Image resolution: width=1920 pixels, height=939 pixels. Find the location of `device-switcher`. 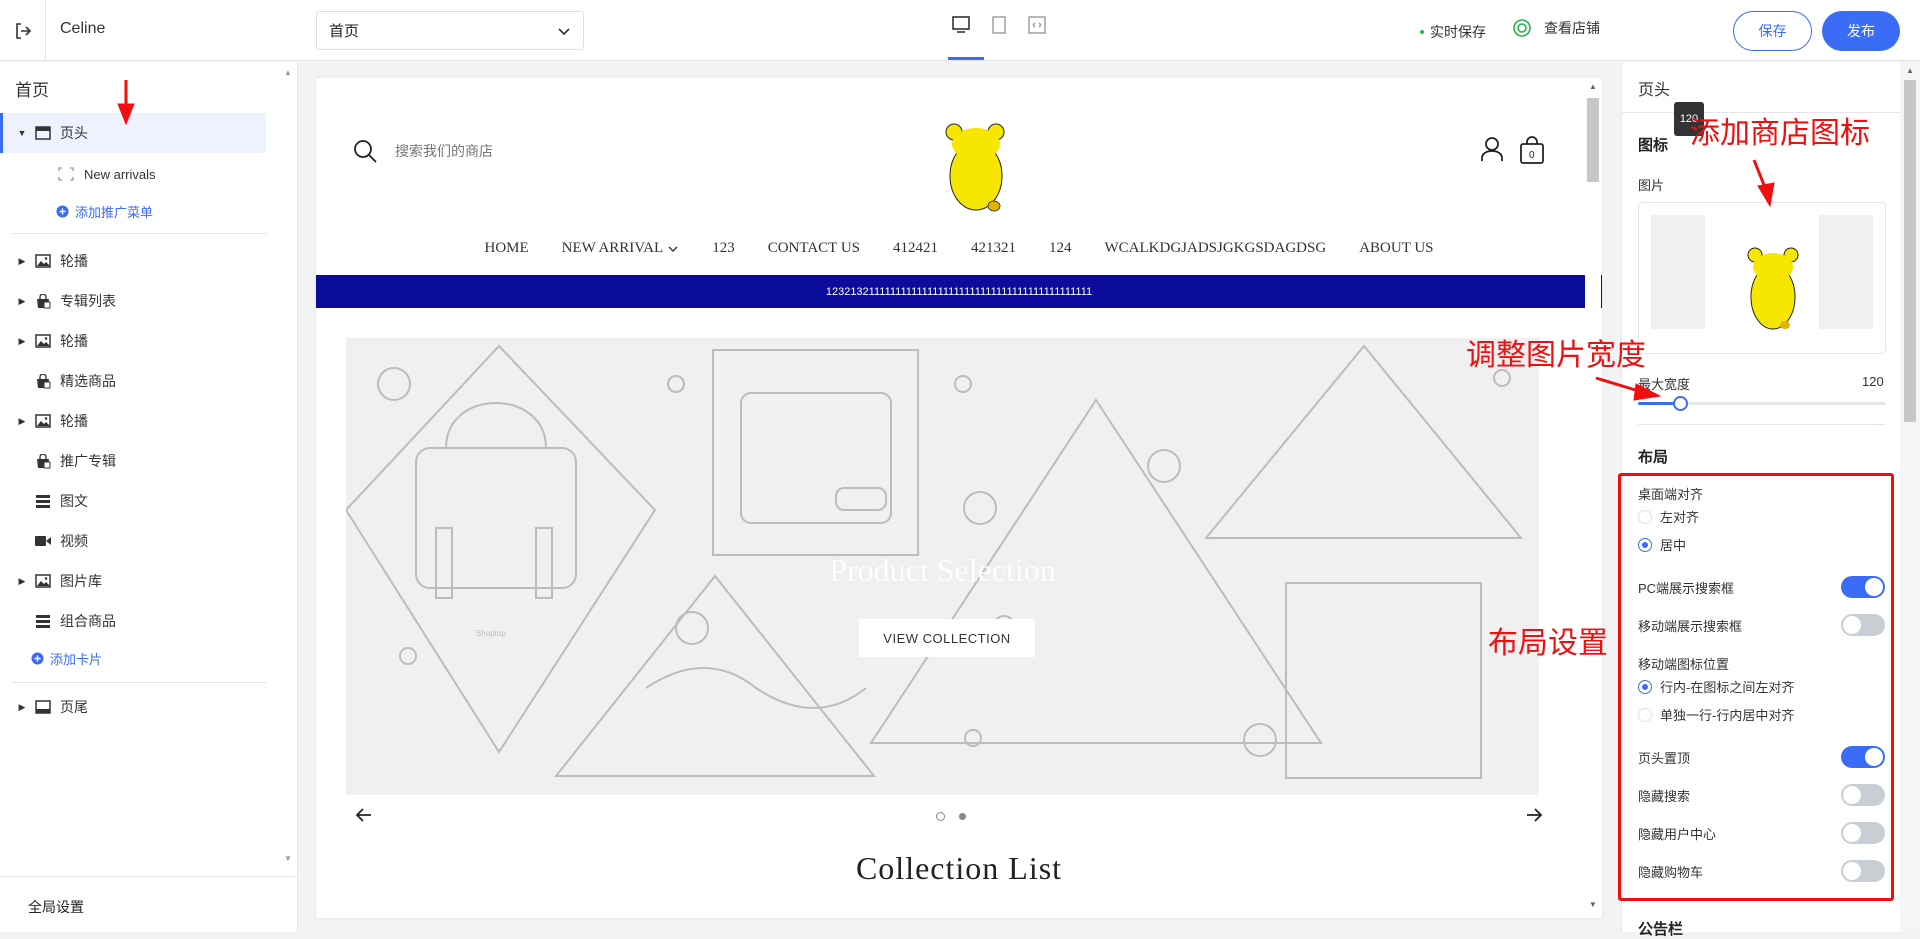

device-switcher is located at coordinates (999, 25).